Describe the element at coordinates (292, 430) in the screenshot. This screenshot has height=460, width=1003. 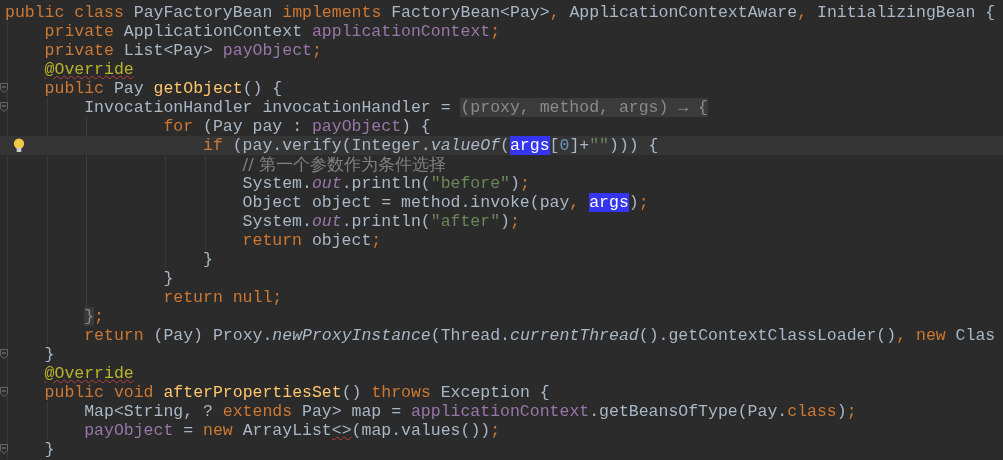
I see `code-line: payObject = new ArrayList<>(map.values());` at that location.